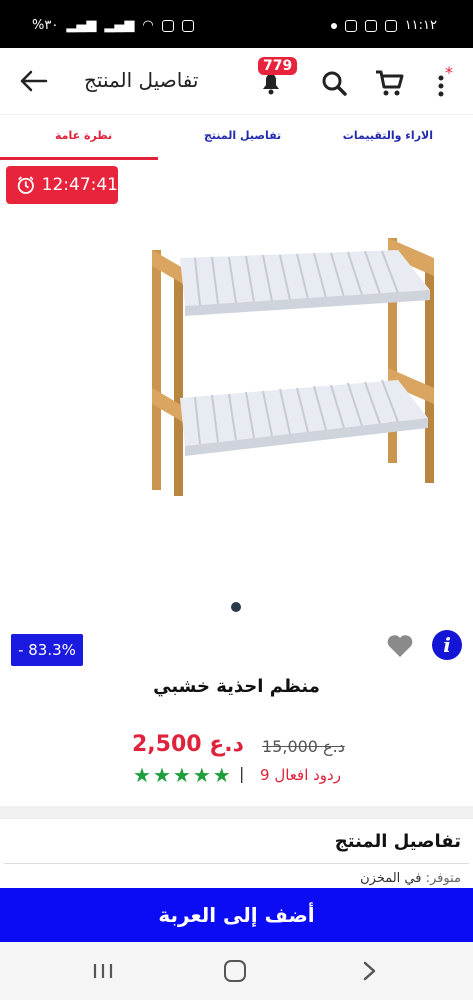  What do you see at coordinates (236, 24) in the screenshot?
I see `status-bar: %٣٠ ▂▄▆ ▂▄▆ ◠ ١١:١٢` at bounding box center [236, 24].